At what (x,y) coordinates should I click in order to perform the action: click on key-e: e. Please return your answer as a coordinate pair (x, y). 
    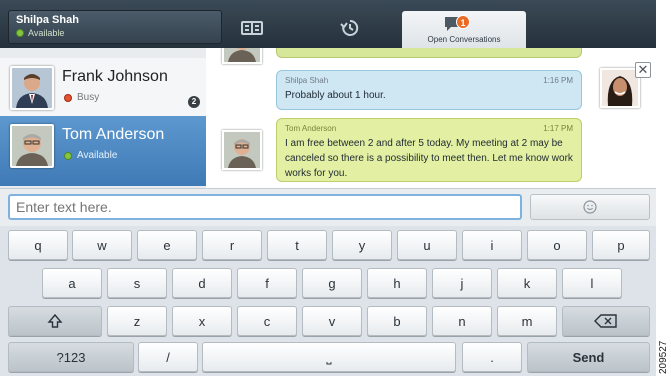
    Looking at the image, I should click on (167, 245).